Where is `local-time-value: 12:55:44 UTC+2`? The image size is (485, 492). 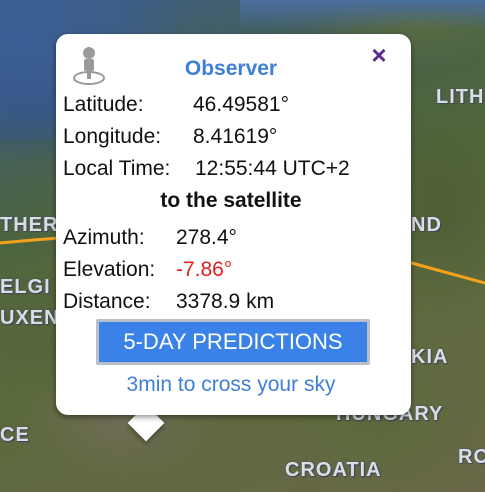
local-time-value: 12:55:44 UTC+2 is located at coordinates (272, 168).